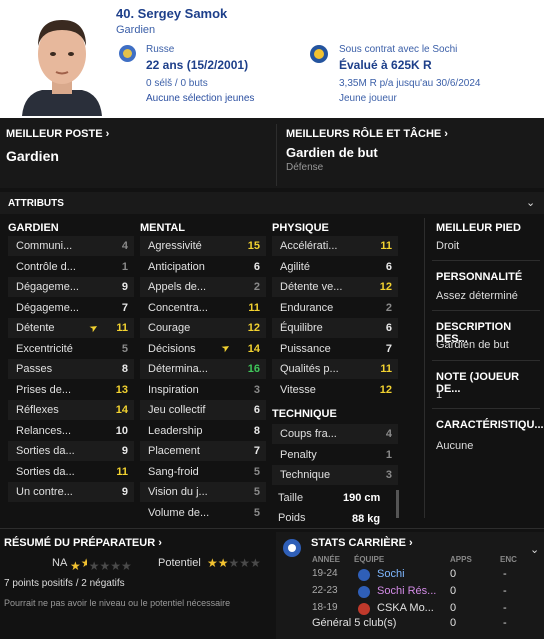 The image size is (544, 639). What do you see at coordinates (439, 395) in the screenshot?
I see `note-value: 1` at bounding box center [439, 395].